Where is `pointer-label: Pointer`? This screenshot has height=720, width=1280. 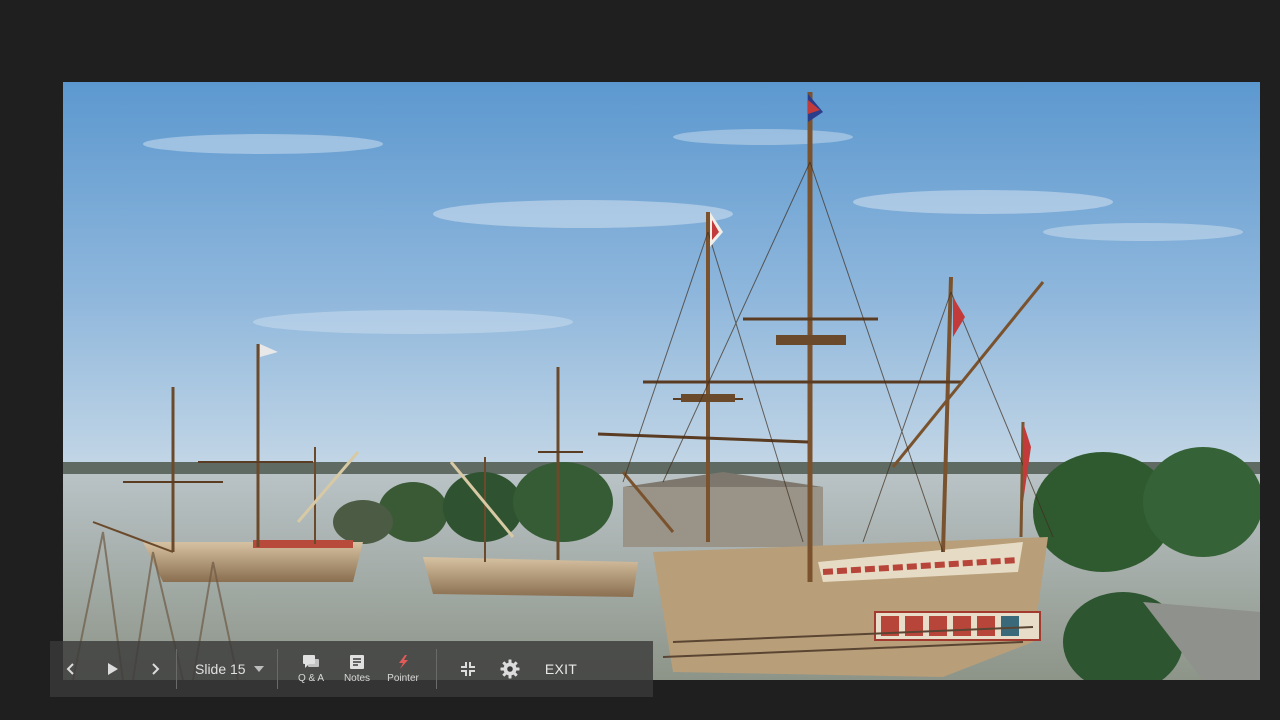 pointer-label: Pointer is located at coordinates (403, 678).